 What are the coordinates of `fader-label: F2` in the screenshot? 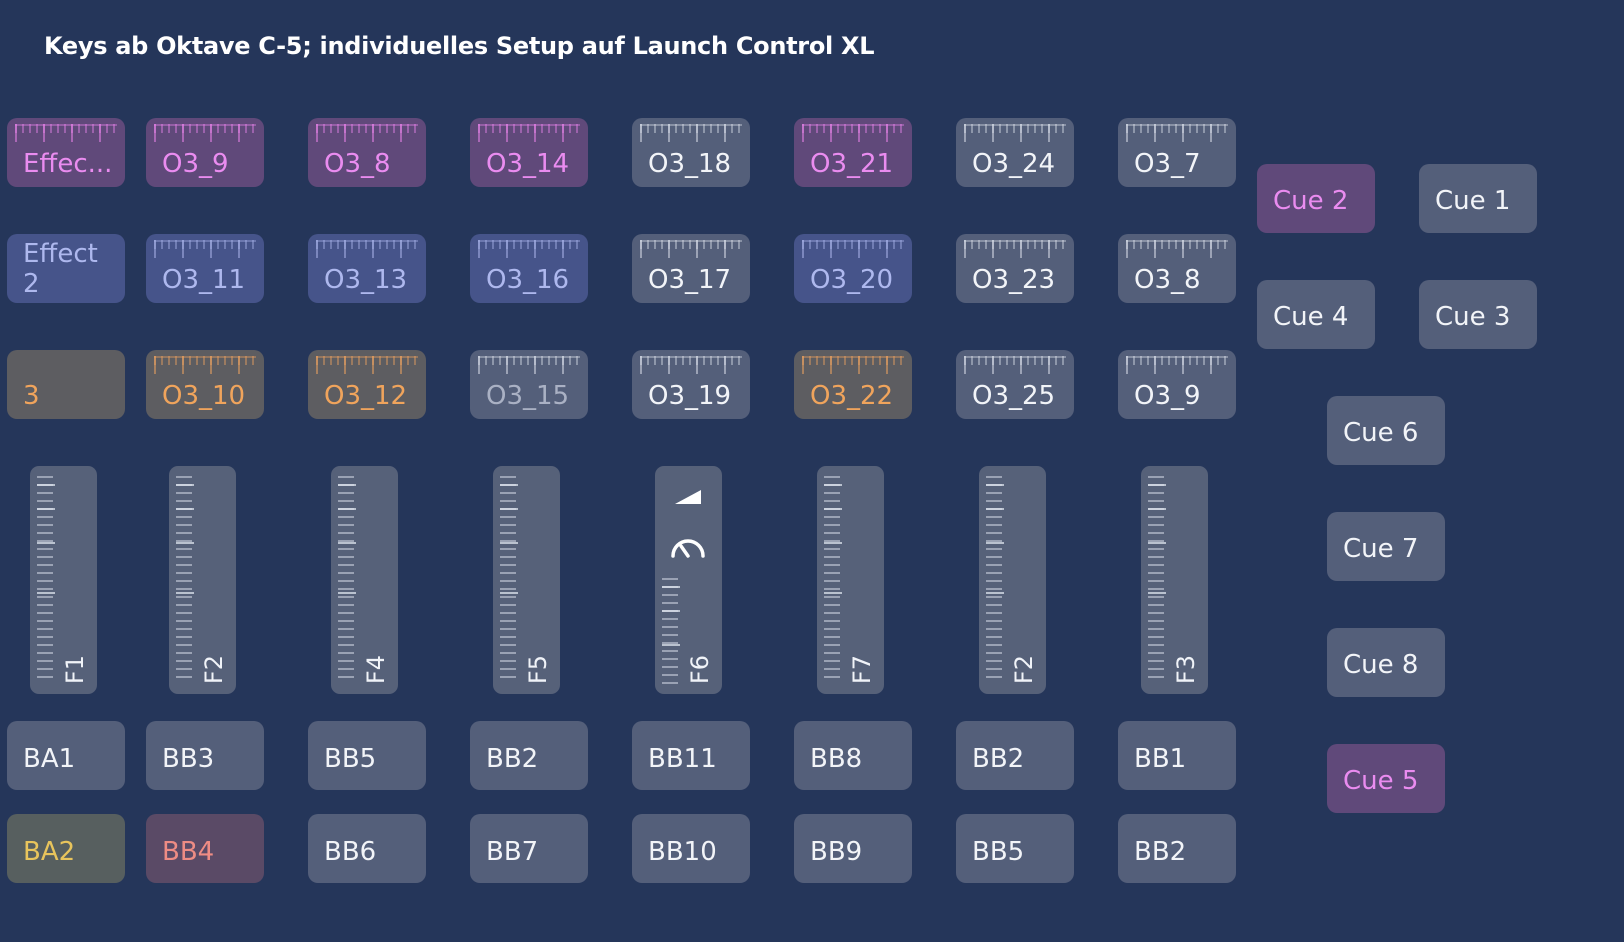 It's located at (1024, 669).